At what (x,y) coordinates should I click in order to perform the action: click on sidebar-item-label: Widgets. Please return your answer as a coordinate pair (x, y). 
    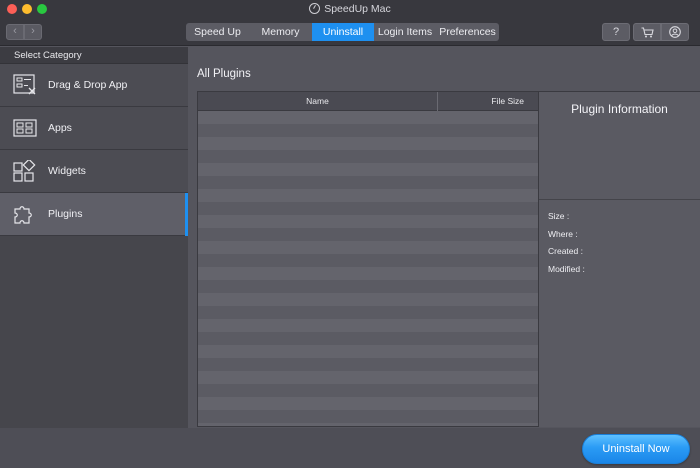
    Looking at the image, I should click on (67, 171).